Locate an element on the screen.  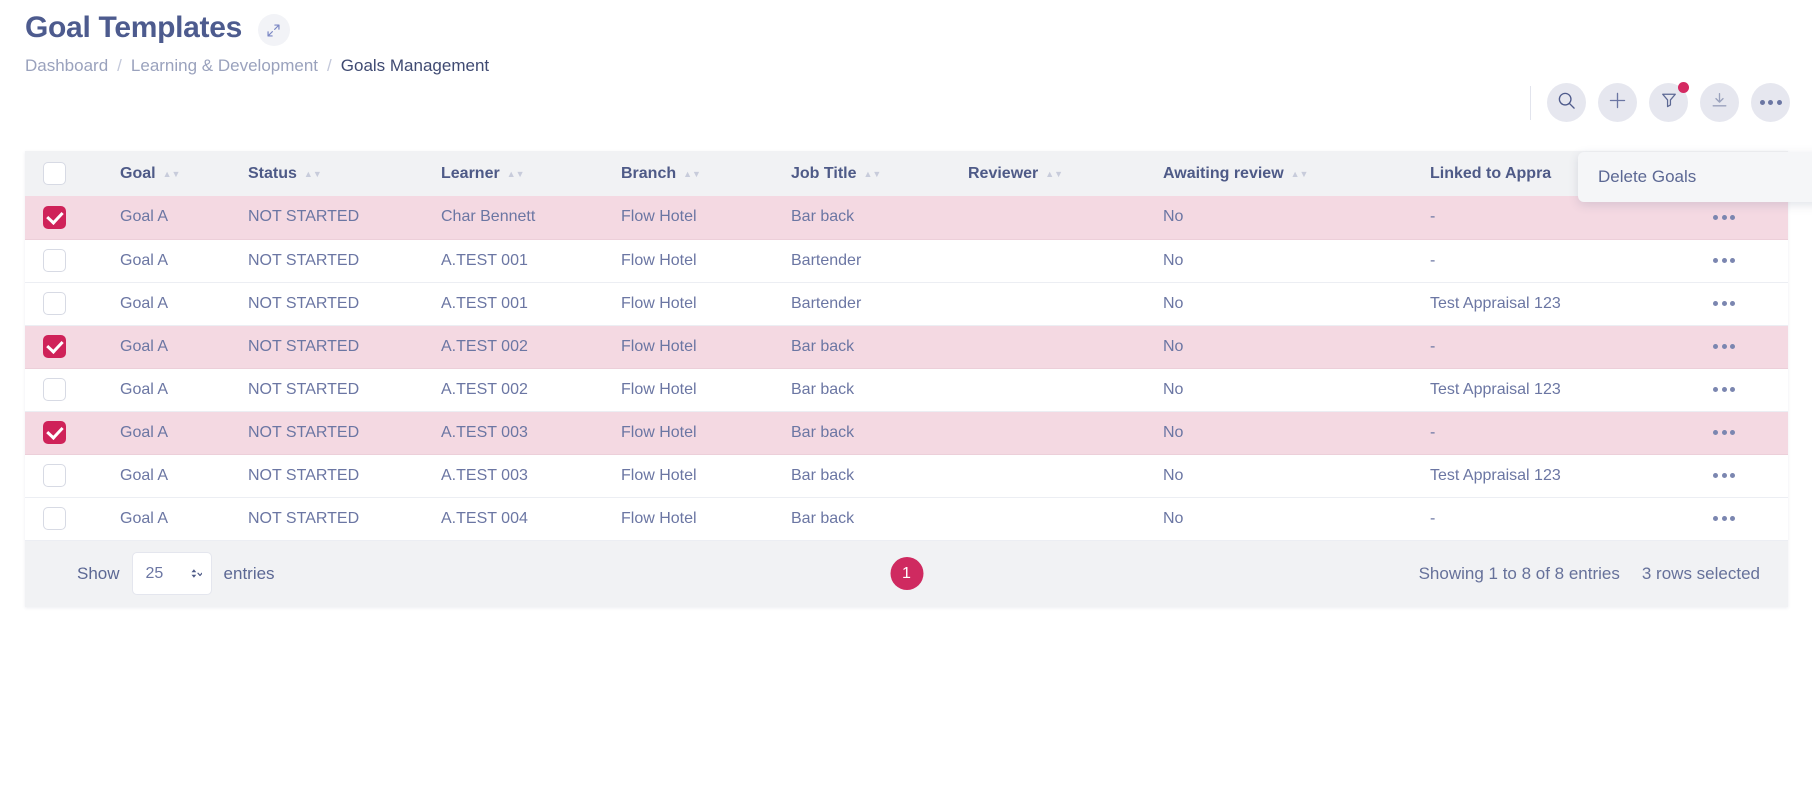
page-size-control: Show 25 entries is located at coordinates (150, 573).